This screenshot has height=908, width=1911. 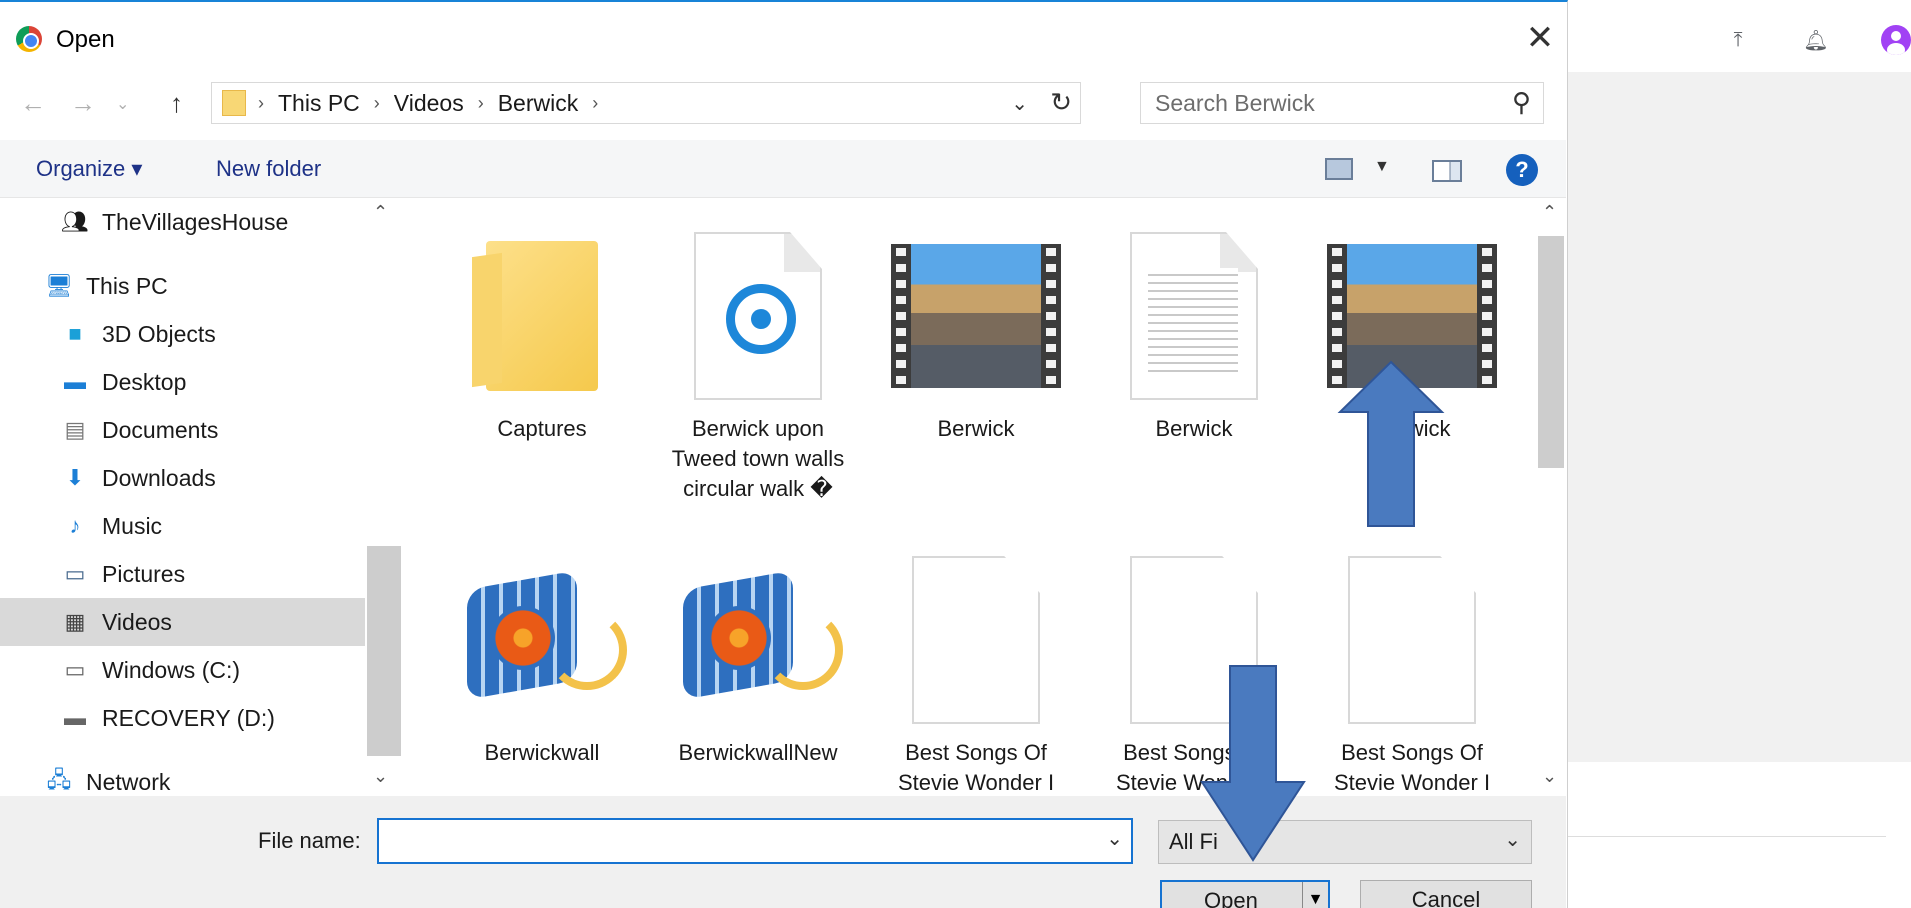 I want to click on background-divider, so click(x=1726, y=836).